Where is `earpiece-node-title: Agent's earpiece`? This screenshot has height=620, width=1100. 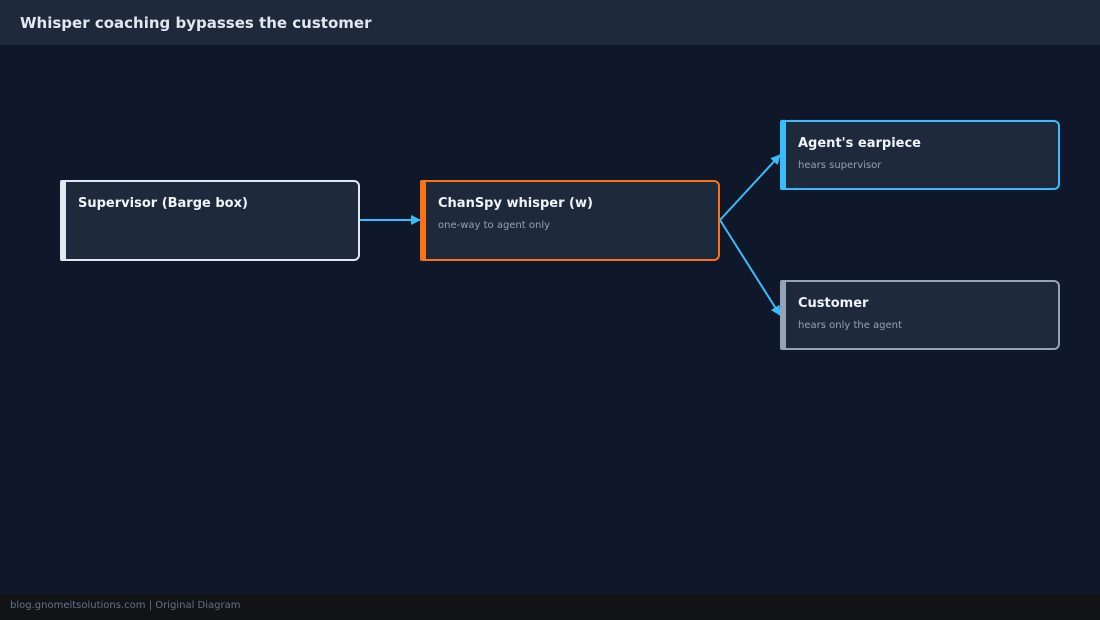 earpiece-node-title: Agent's earpiece is located at coordinates (859, 143).